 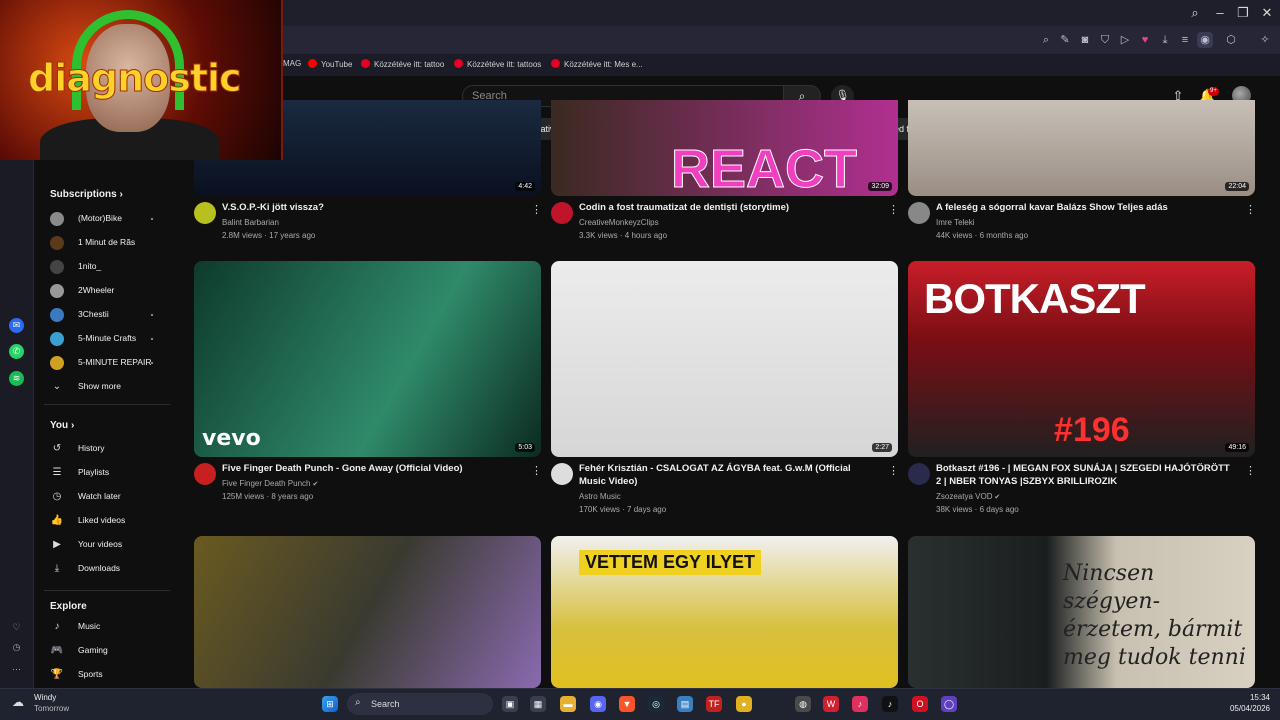 I want to click on download-icon: ⤓, so click(x=1165, y=40).